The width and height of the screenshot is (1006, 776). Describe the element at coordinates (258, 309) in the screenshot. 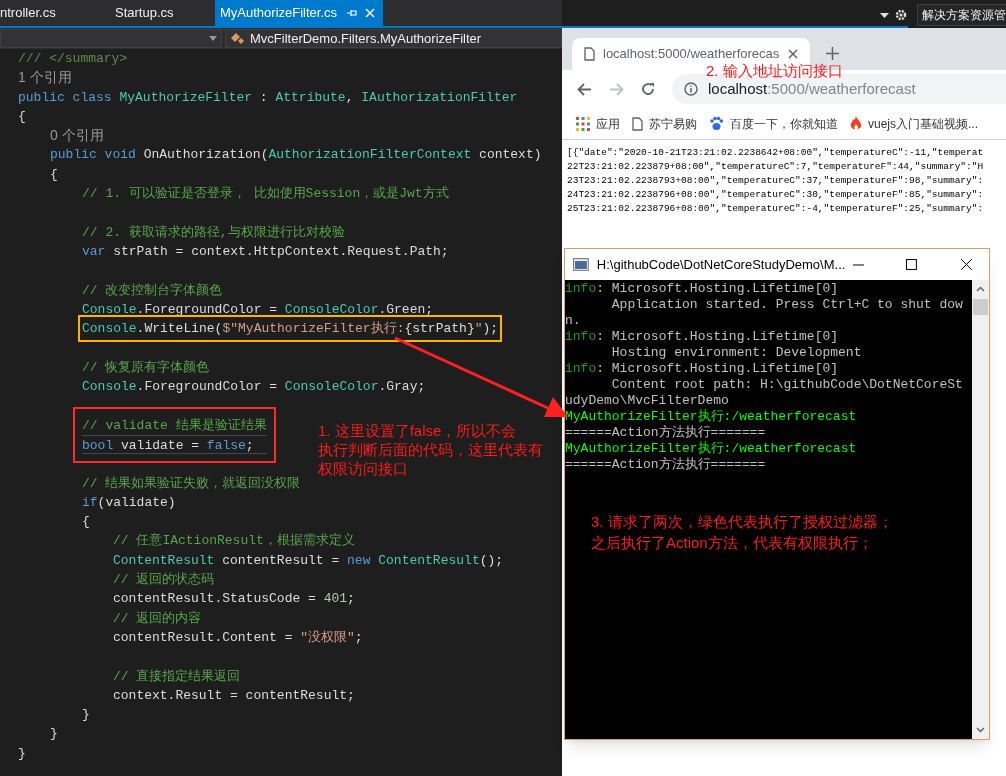

I see `code-line: Console.ForegroundColor = ConsoleColor.Green;` at that location.